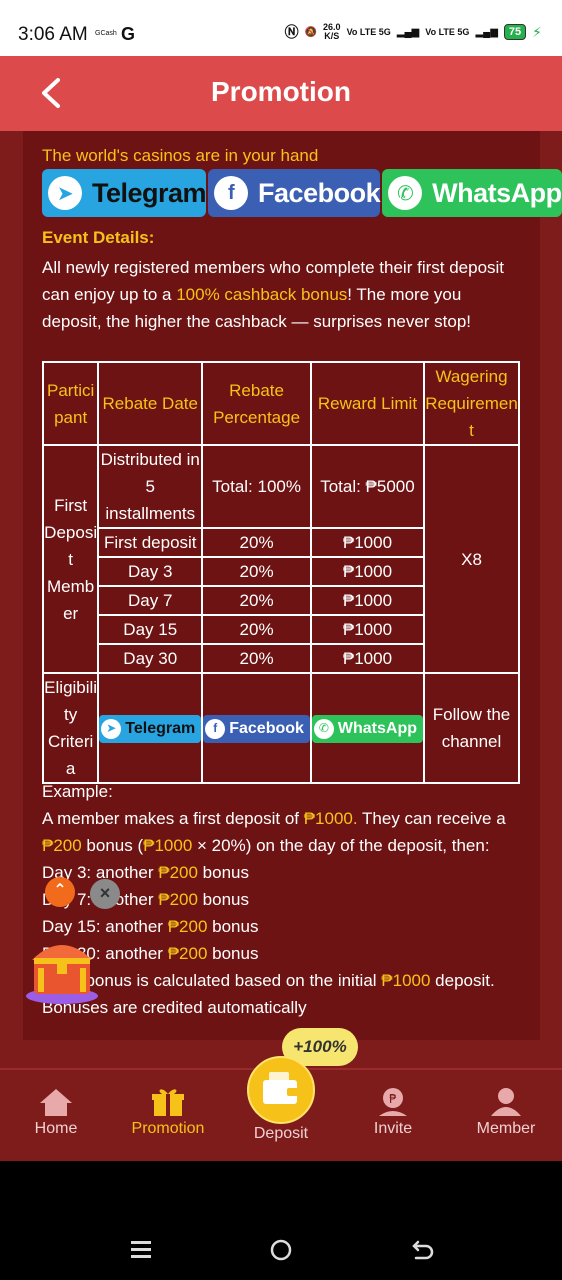  I want to click on sim1-gen: 5G, so click(384, 31).